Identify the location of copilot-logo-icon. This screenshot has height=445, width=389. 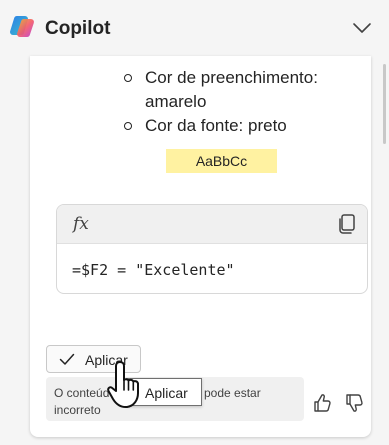
(22, 26).